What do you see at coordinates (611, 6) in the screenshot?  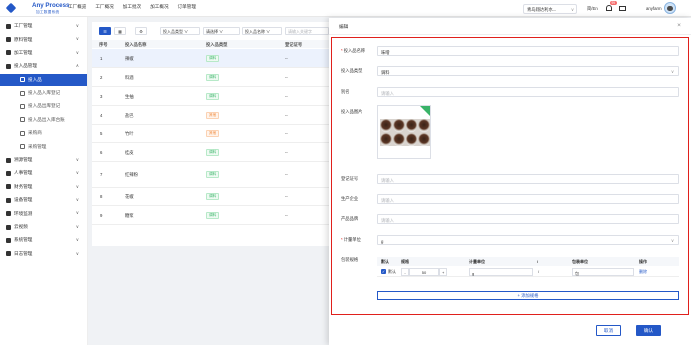 I see `bell-icon: 99` at bounding box center [611, 6].